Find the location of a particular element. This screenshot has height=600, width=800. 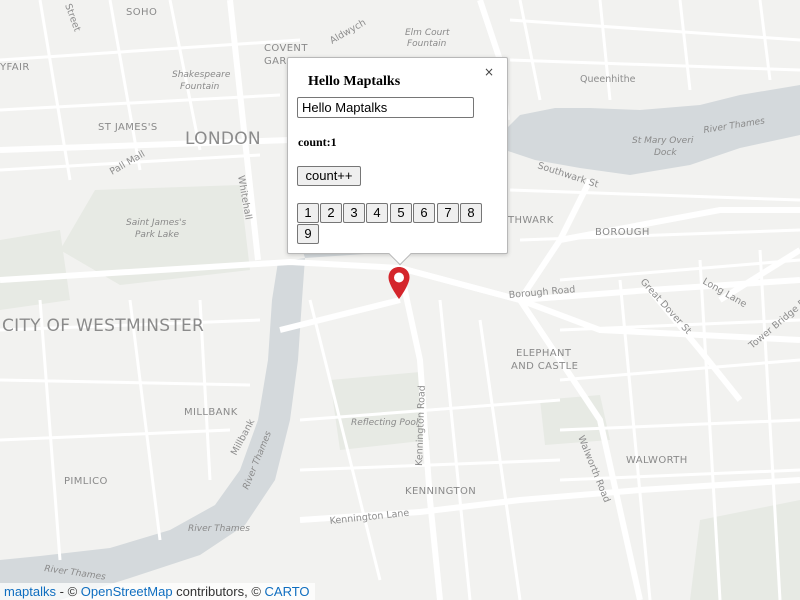

landmark-reflecting-pool: Reflecting Pool is located at coordinates (385, 423).